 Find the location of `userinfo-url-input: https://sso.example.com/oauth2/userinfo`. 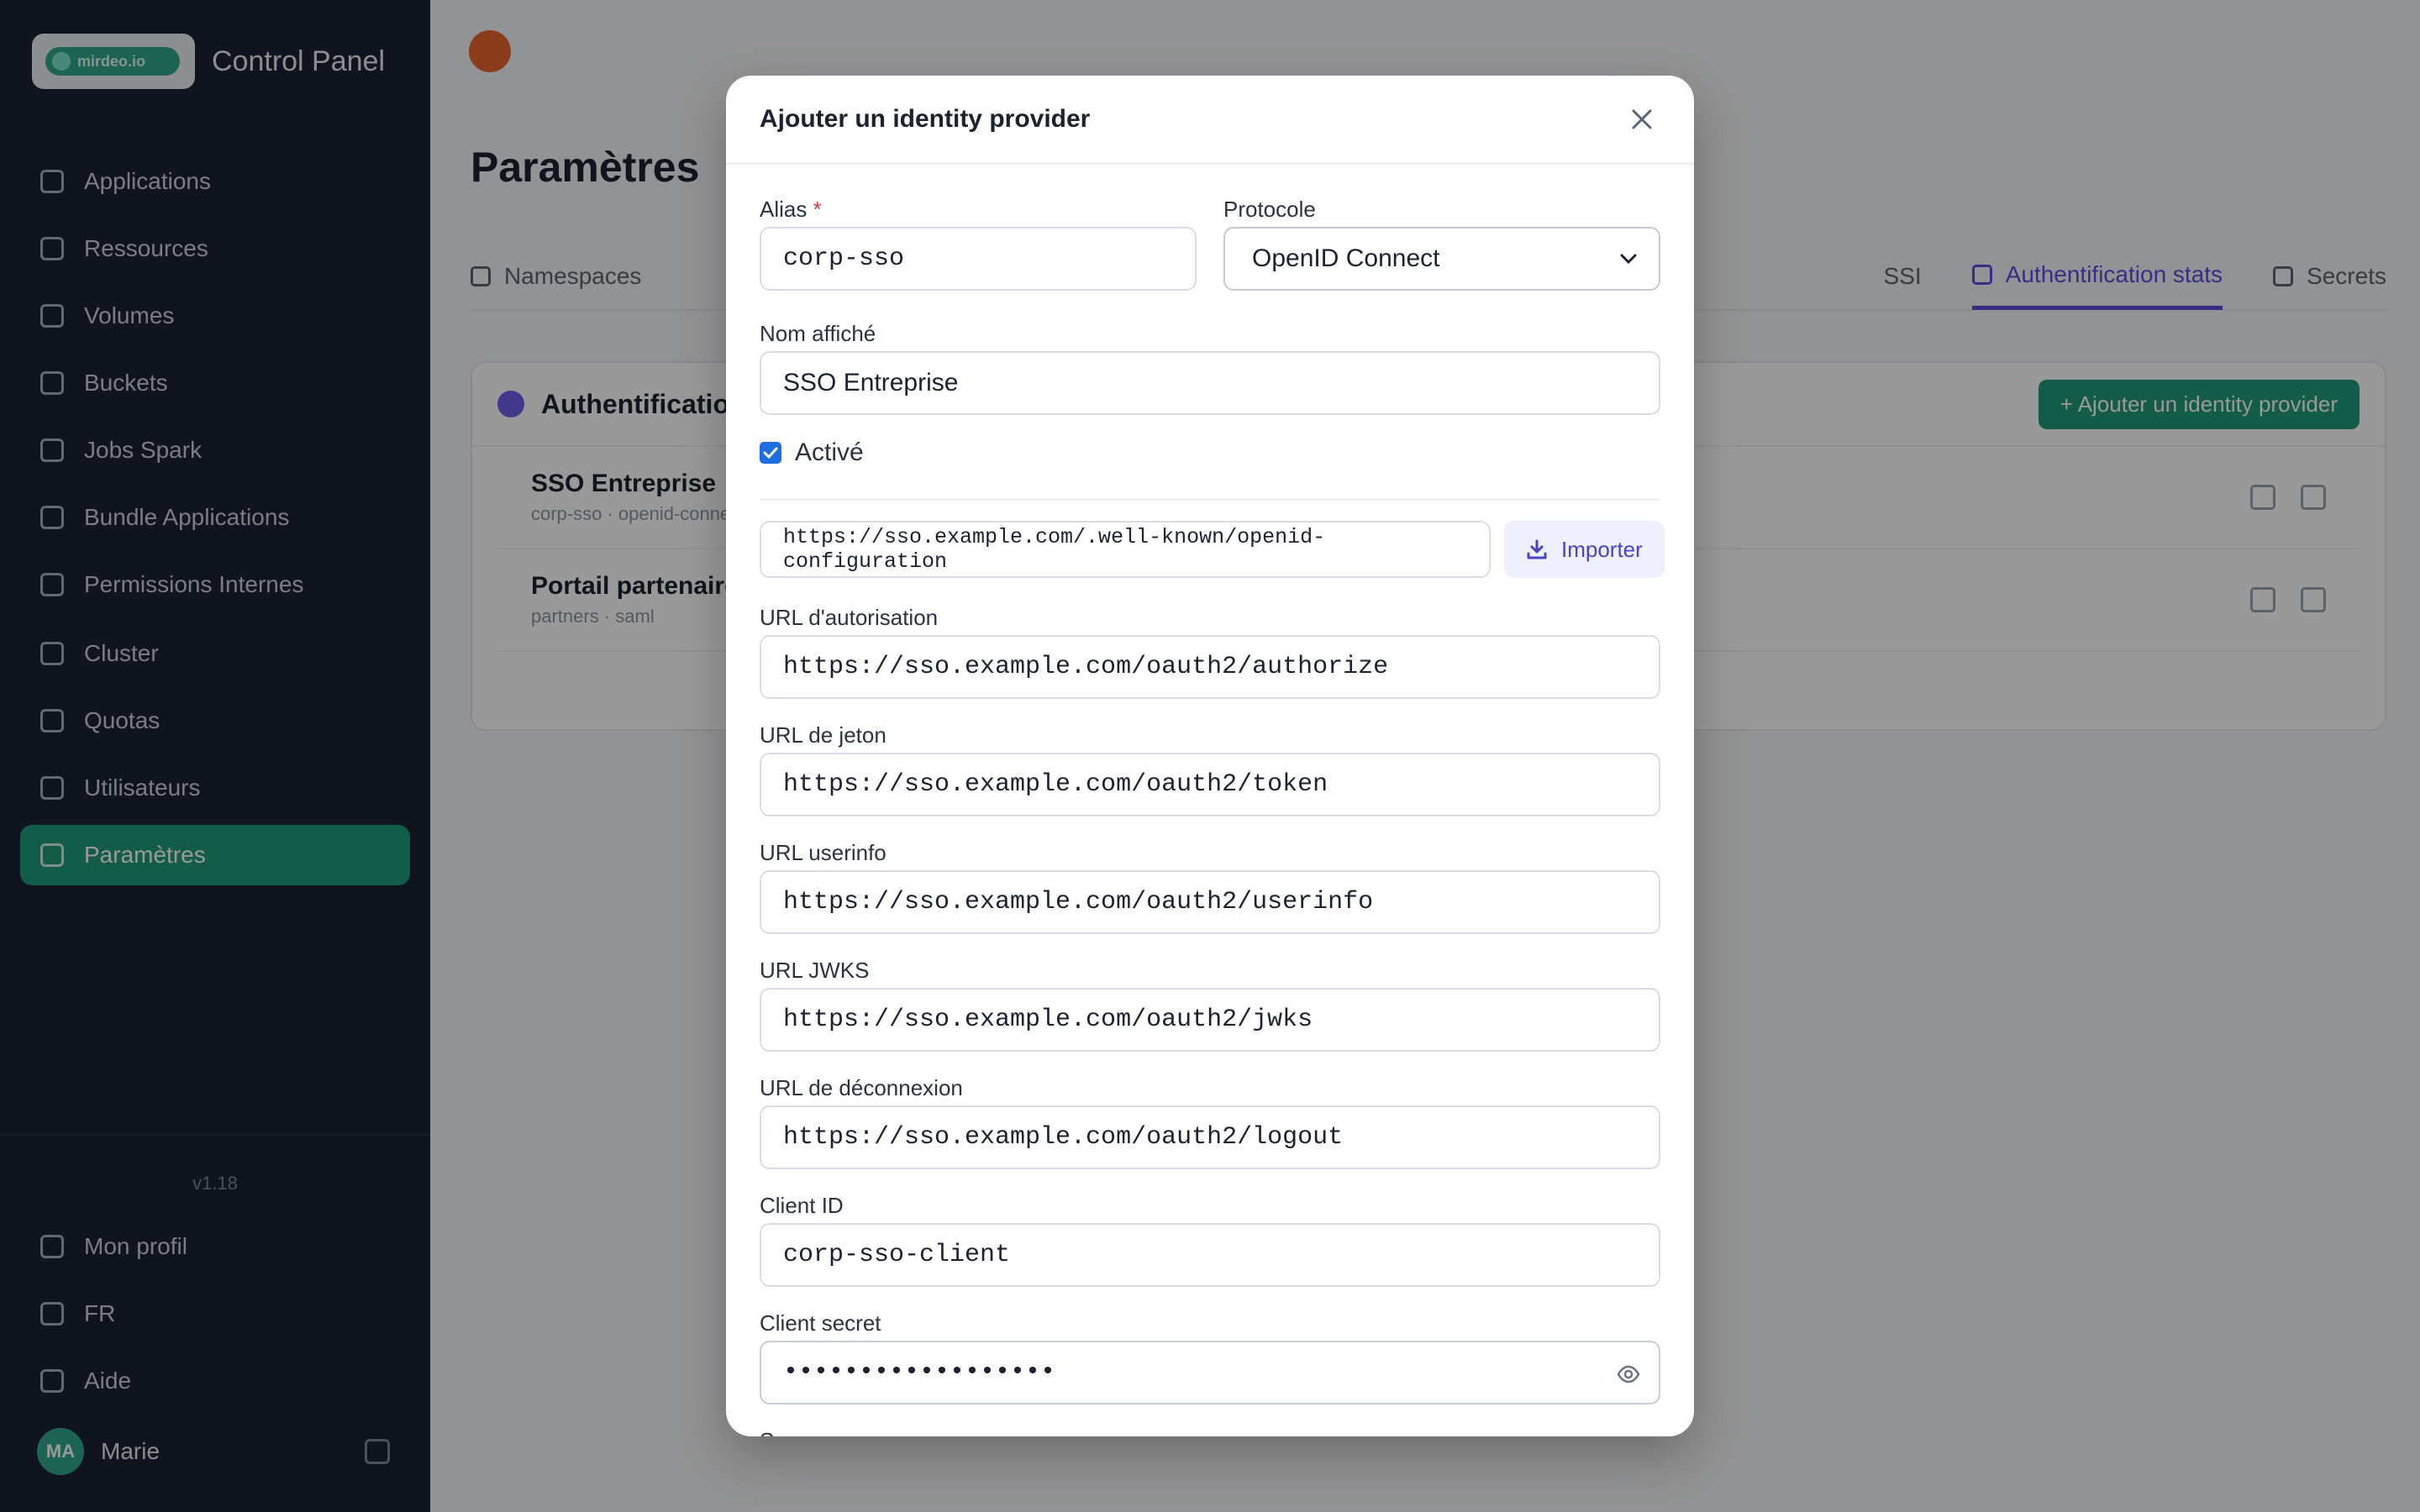

userinfo-url-input: https://sso.example.com/oauth2/userinfo is located at coordinates (1210, 902).